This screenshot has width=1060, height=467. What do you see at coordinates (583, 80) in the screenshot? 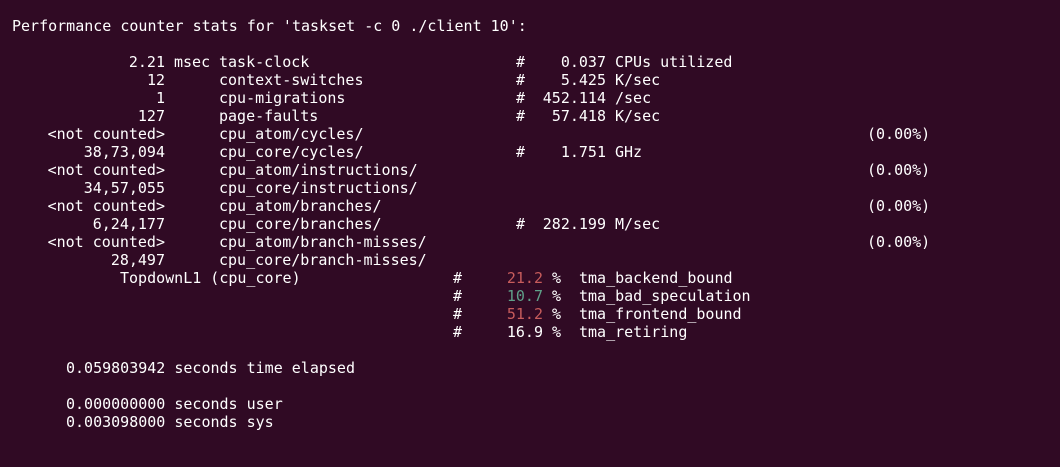
I see `stat-metric-value: 5.425` at bounding box center [583, 80].